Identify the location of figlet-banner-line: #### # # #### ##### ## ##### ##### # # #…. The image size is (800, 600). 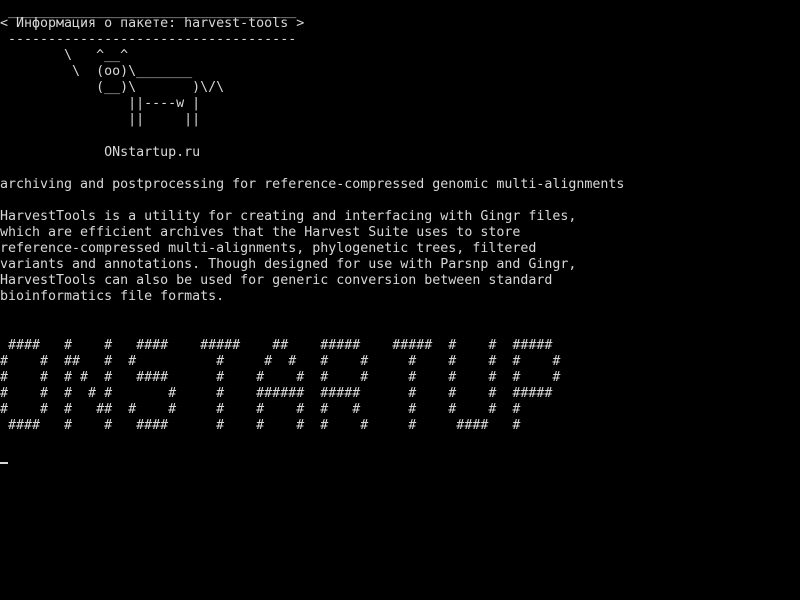
(276, 345).